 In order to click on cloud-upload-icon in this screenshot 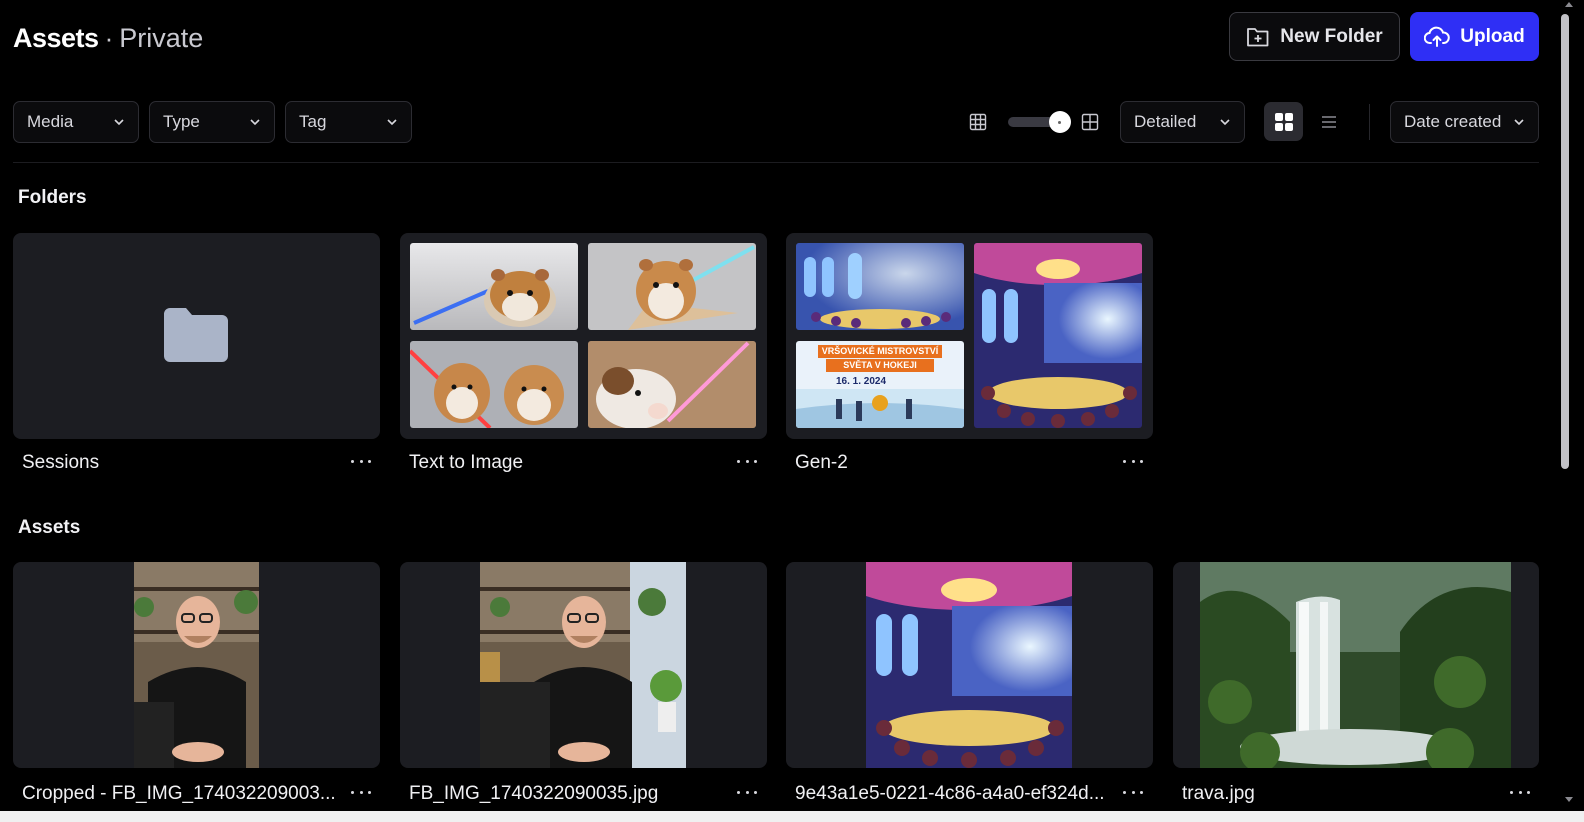, I will do `click(1437, 36)`.